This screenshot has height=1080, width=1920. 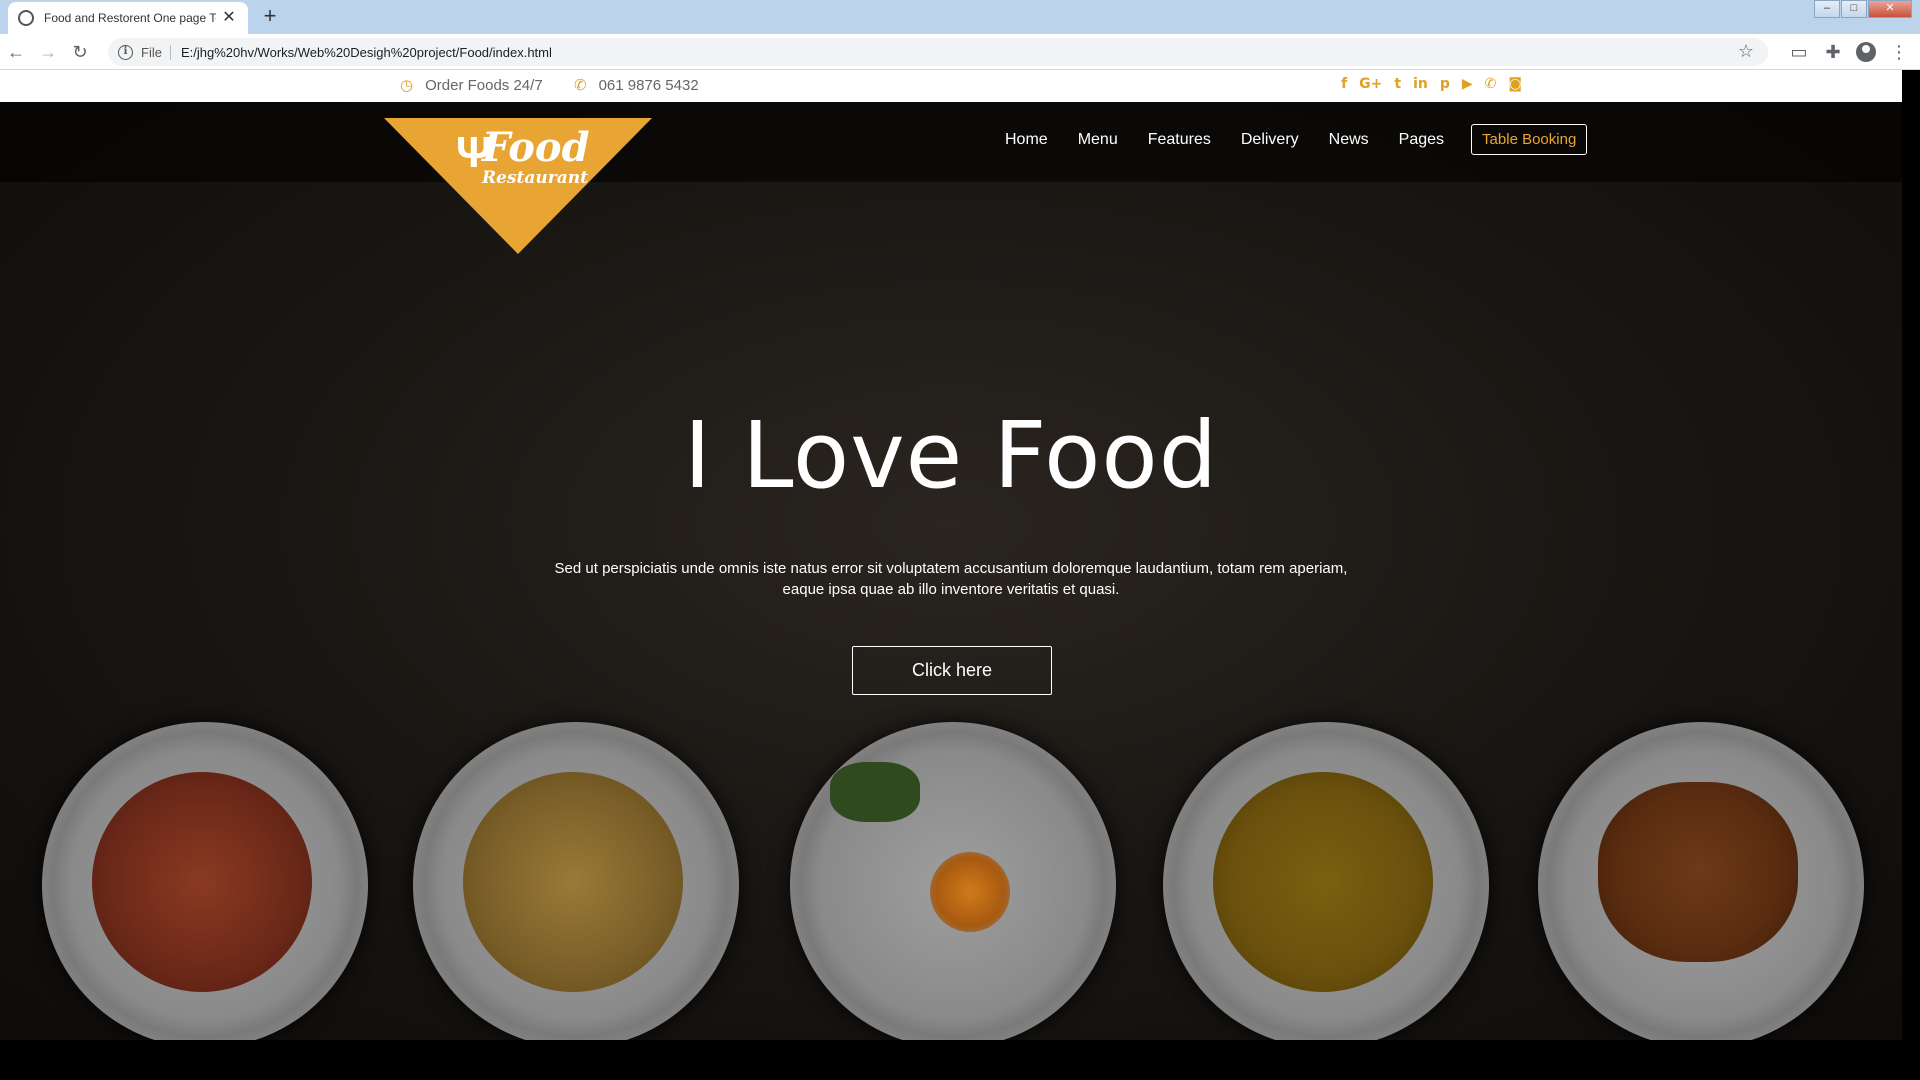 What do you see at coordinates (1746, 51) in the screenshot?
I see `bookmark-star-icon: ☆` at bounding box center [1746, 51].